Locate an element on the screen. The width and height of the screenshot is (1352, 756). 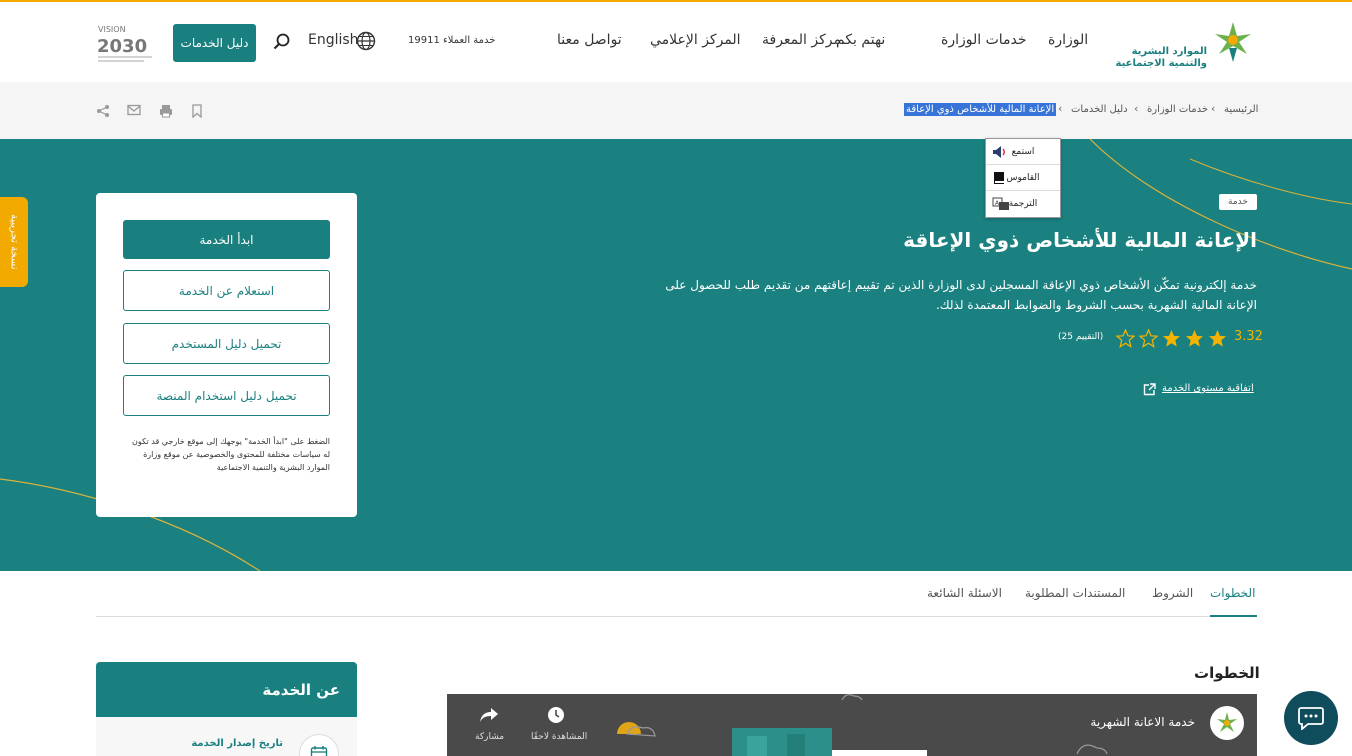
menu-item-listen: استمع is located at coordinates (1023, 152).